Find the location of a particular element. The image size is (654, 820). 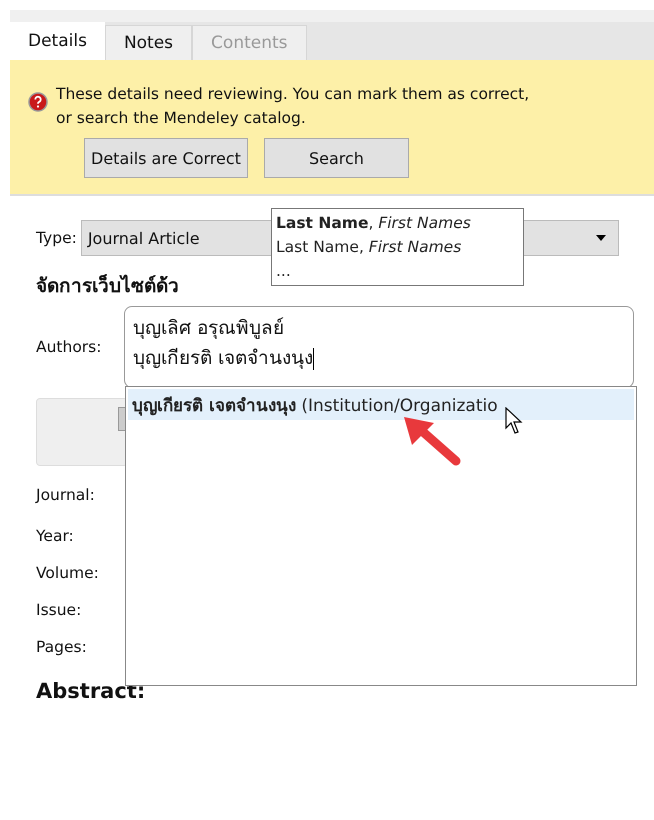

type-label: Type: is located at coordinates (56, 238).